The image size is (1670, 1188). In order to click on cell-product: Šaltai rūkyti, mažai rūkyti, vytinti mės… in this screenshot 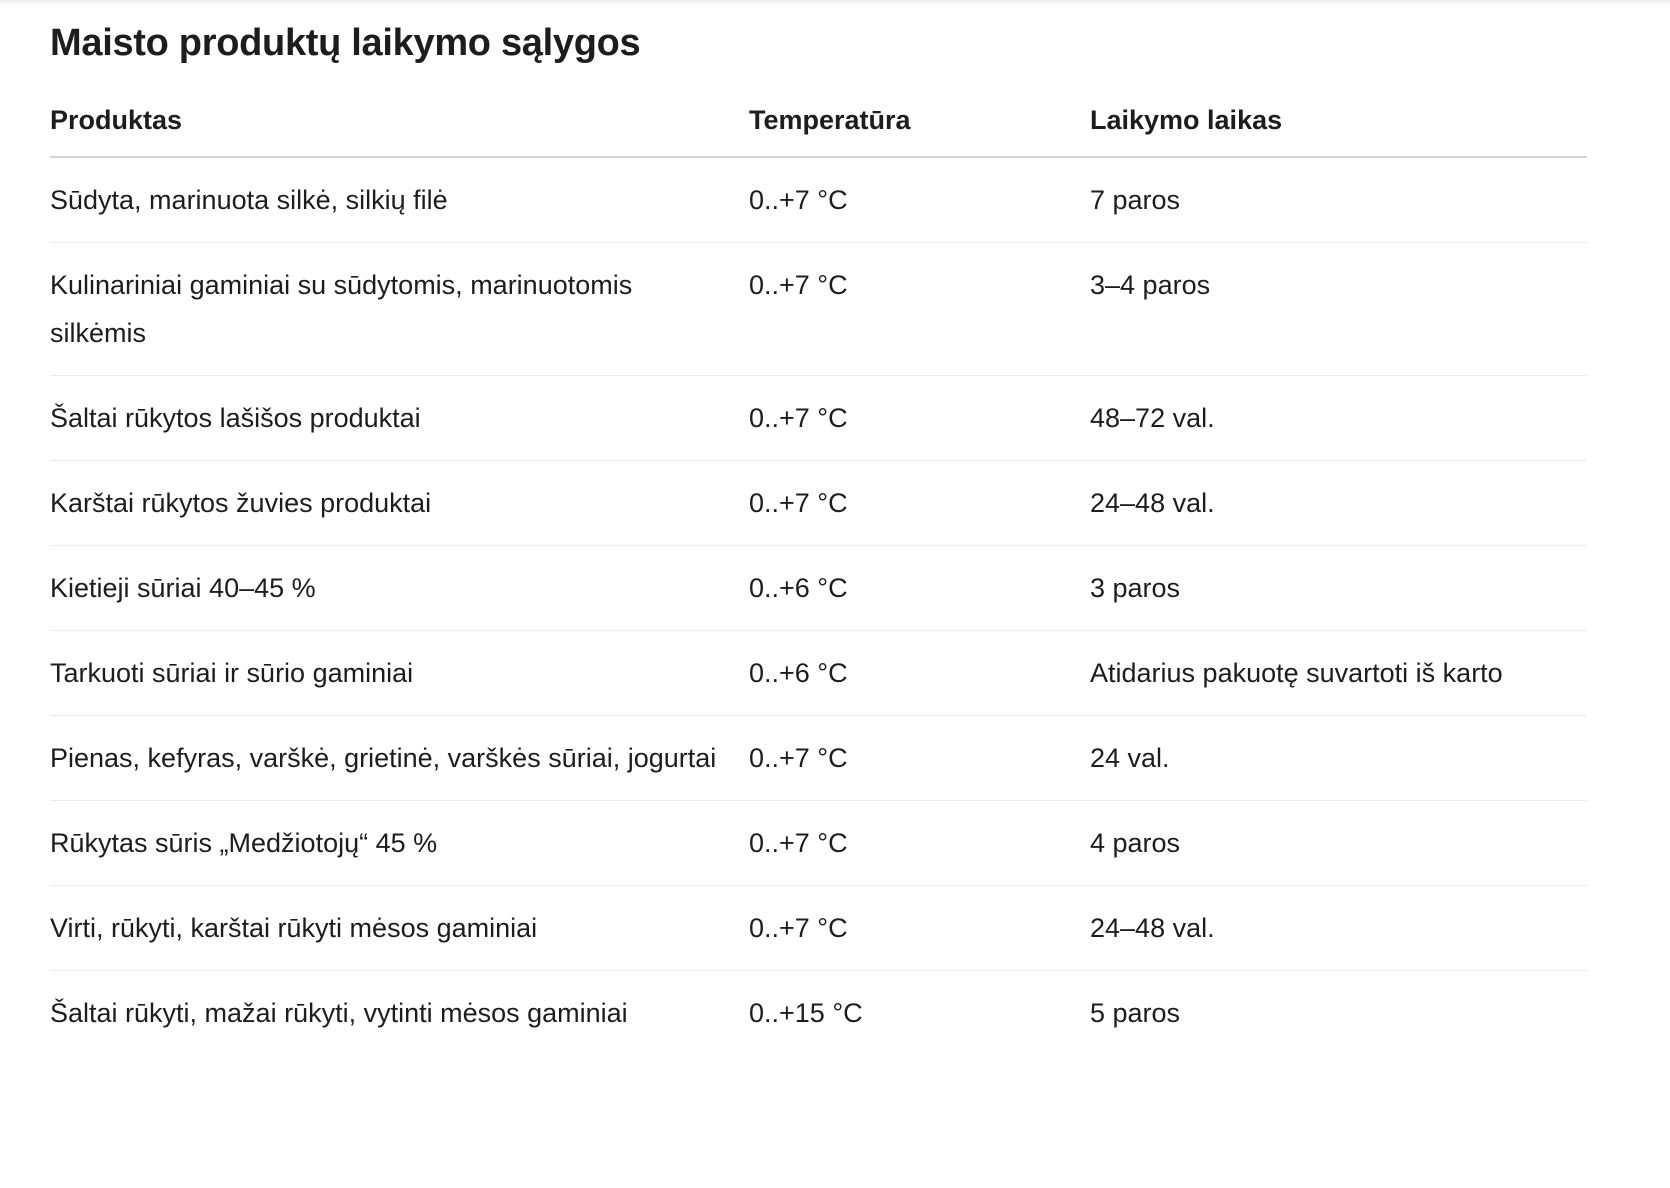, I will do `click(339, 1013)`.